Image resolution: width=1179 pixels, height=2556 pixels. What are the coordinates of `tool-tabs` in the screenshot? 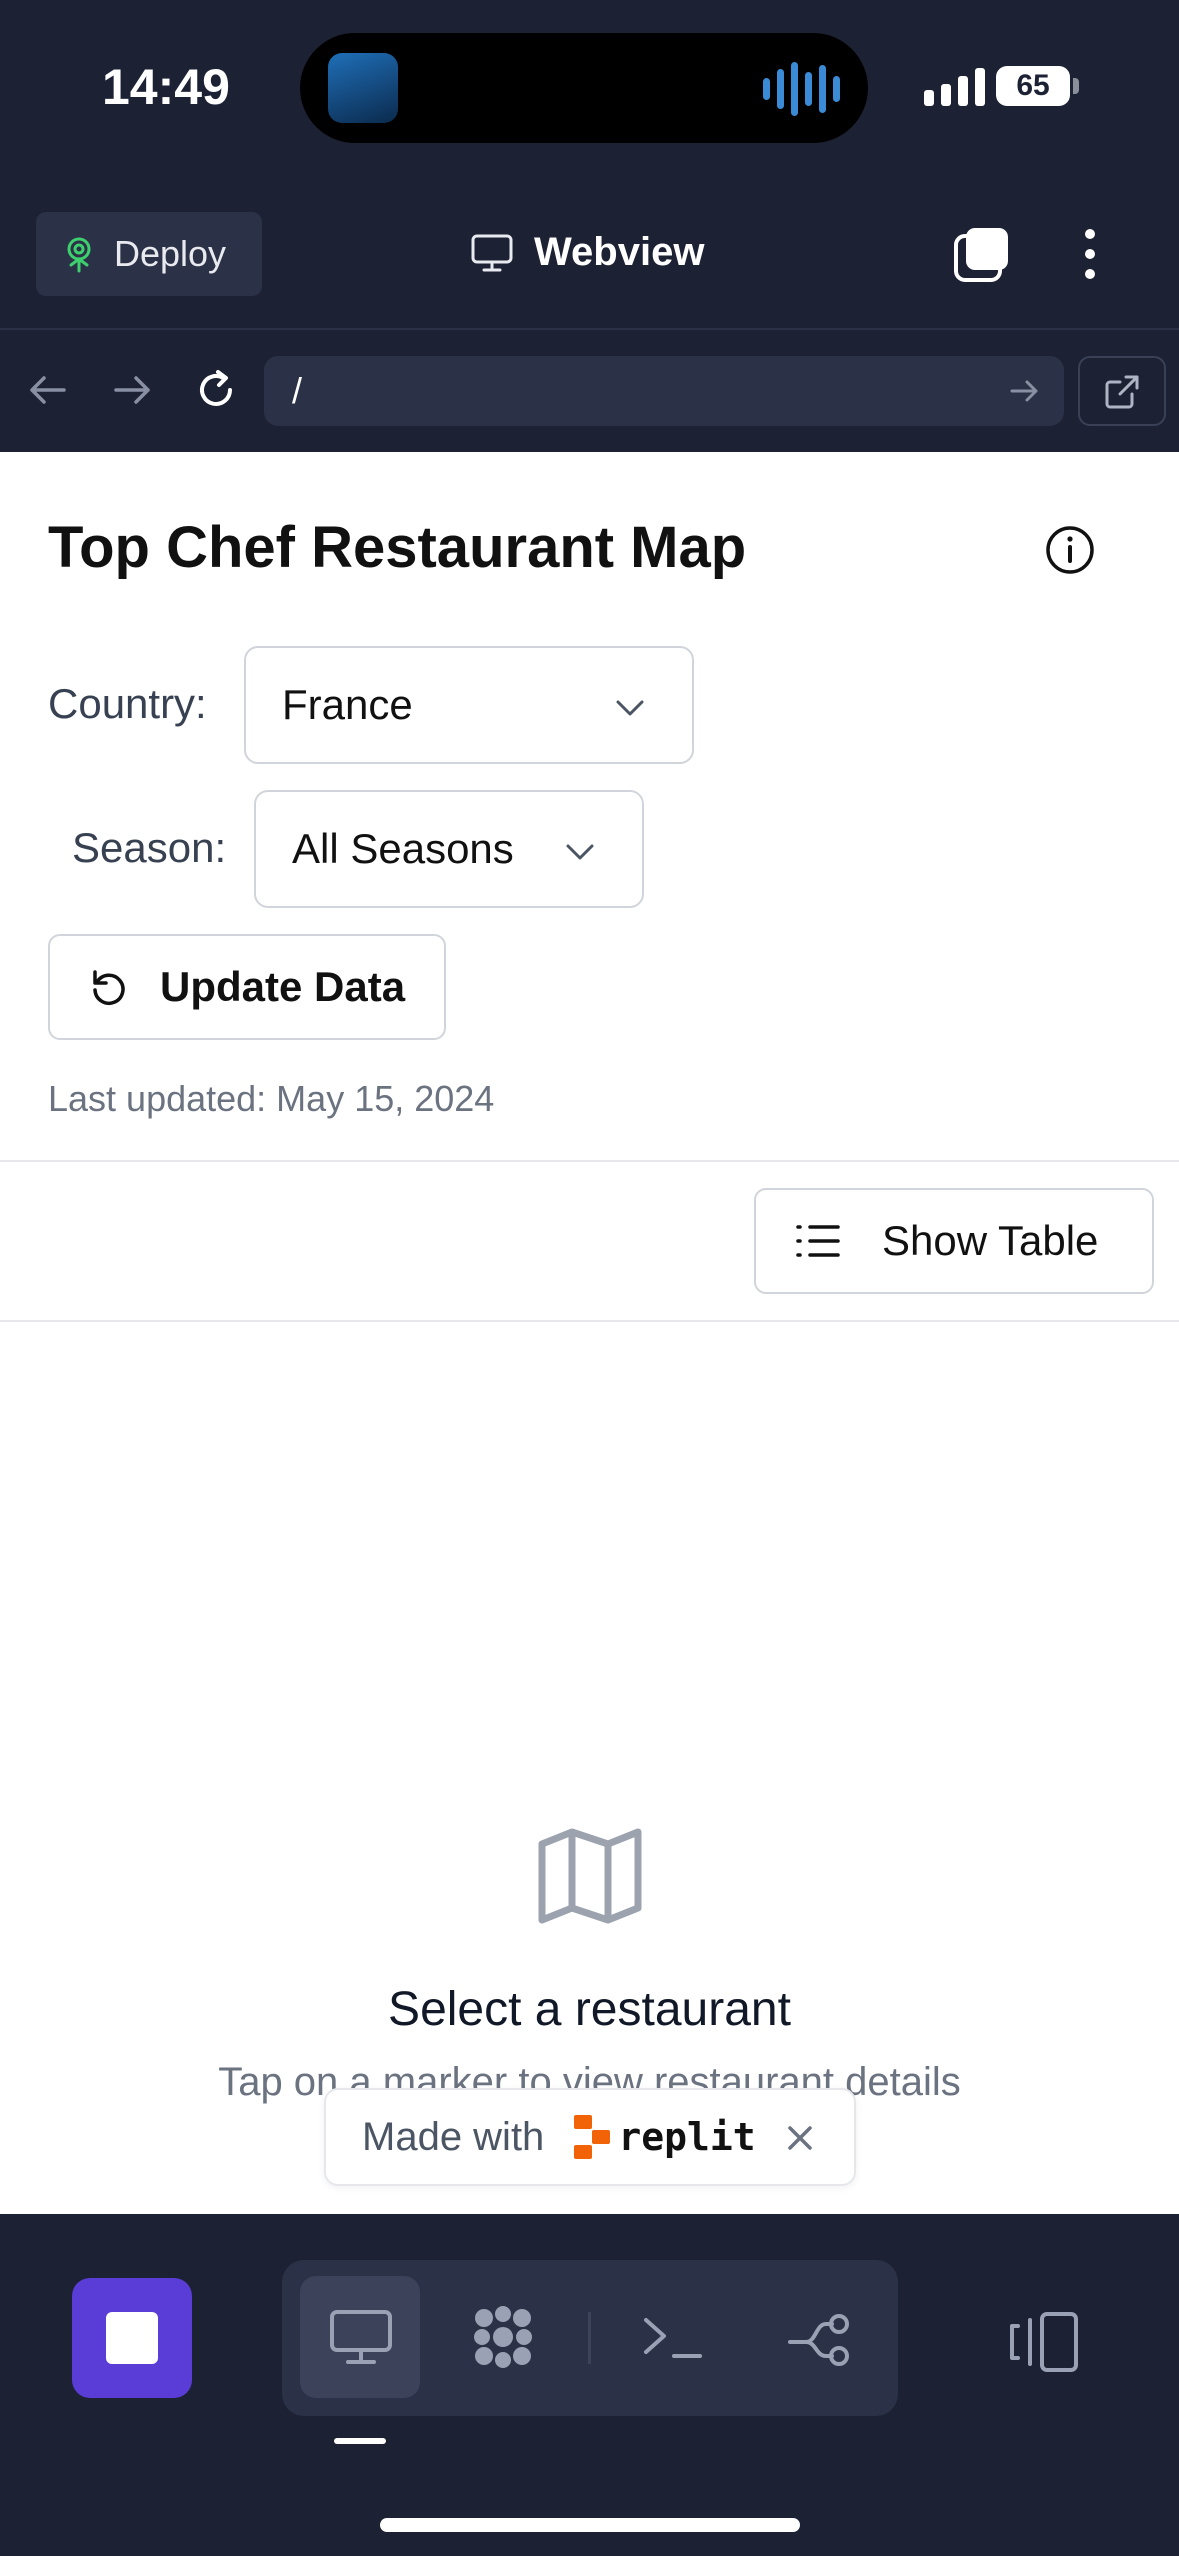 It's located at (590, 2338).